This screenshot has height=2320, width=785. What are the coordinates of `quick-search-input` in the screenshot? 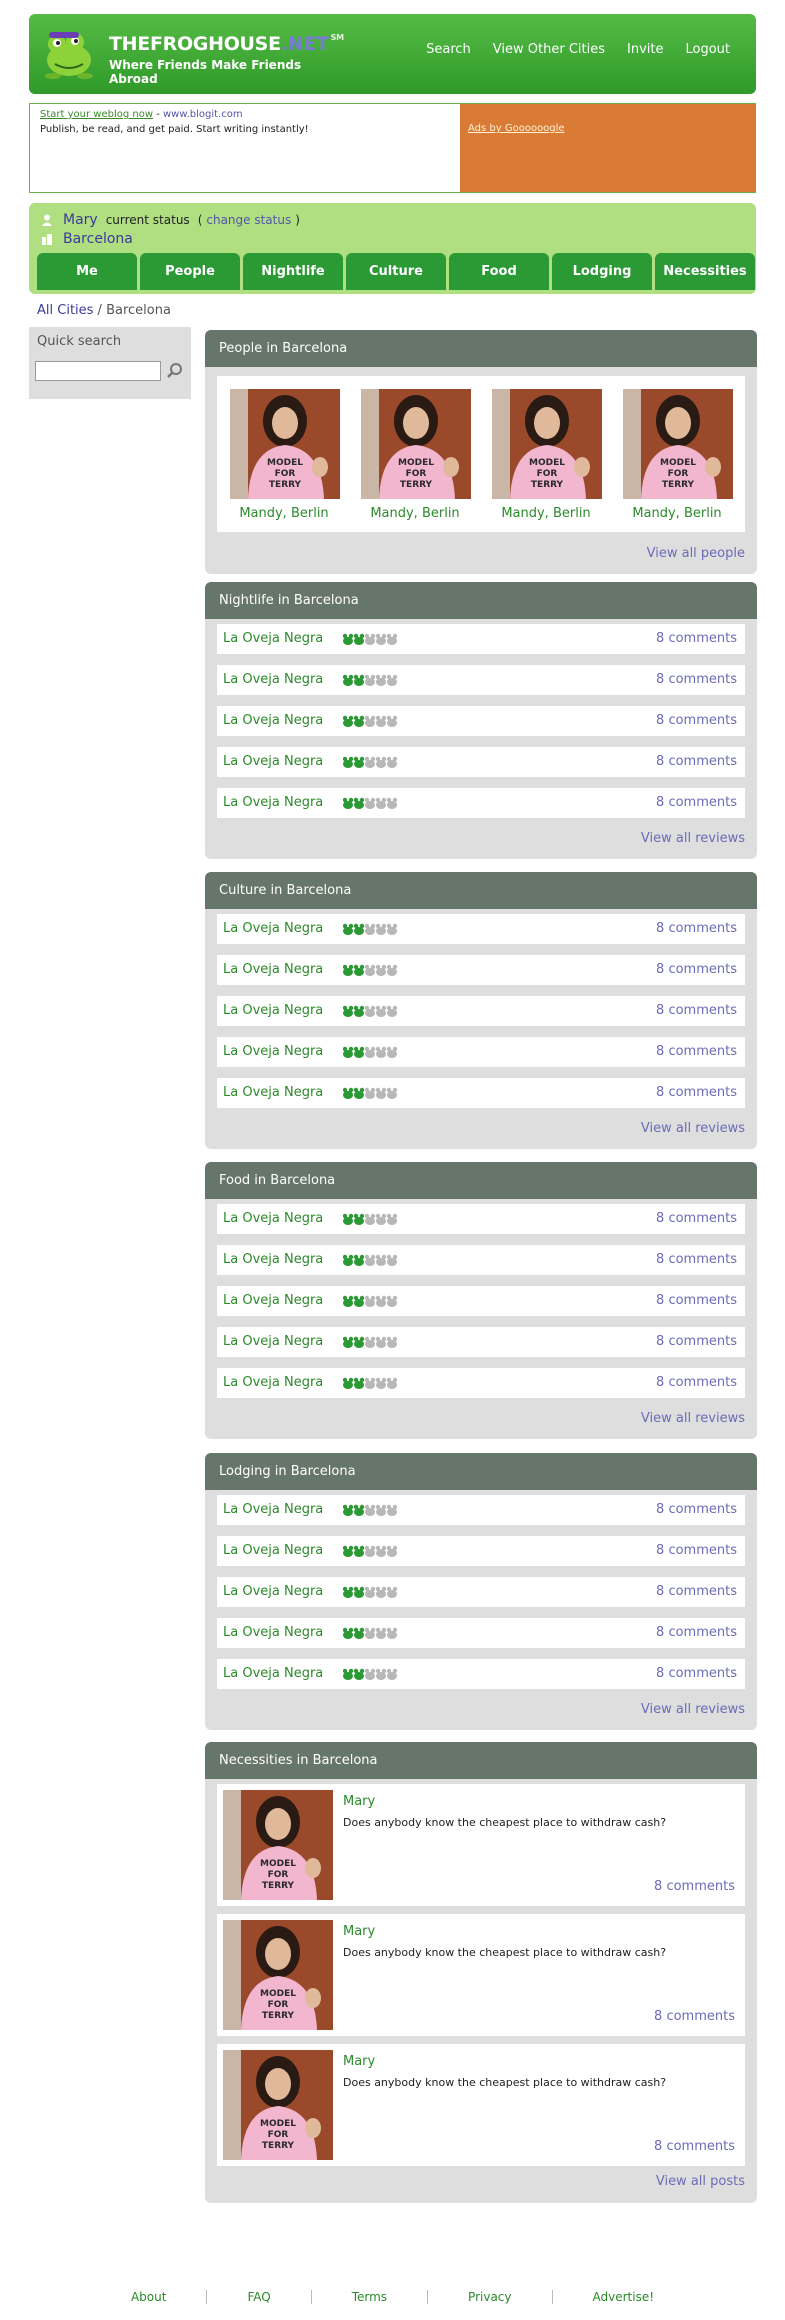 It's located at (98, 371).